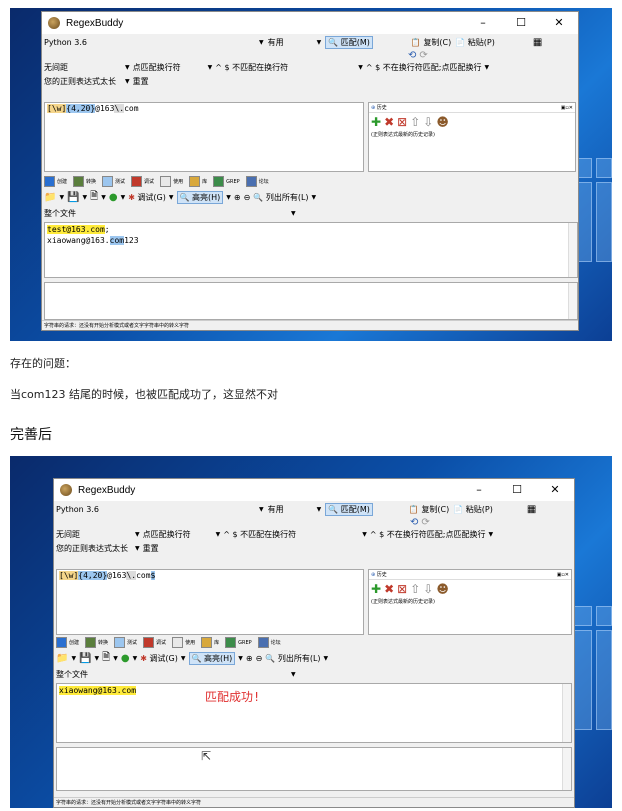 This screenshot has width=622, height=811. I want to click on add-icon: ✚, so click(376, 122).